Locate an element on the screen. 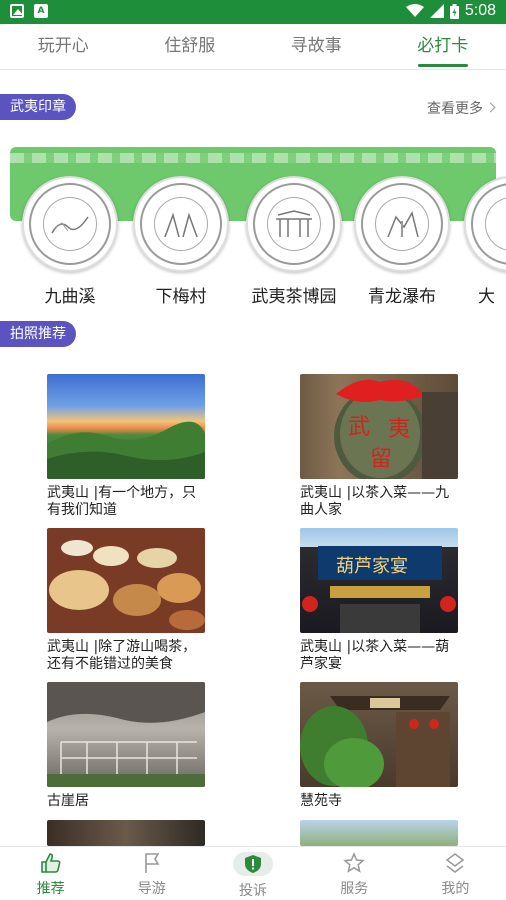 The height and width of the screenshot is (900, 506). photo-card: 武夷山 |除了游山喝茶，还有不能错过的美食 is located at coordinates (126, 600).